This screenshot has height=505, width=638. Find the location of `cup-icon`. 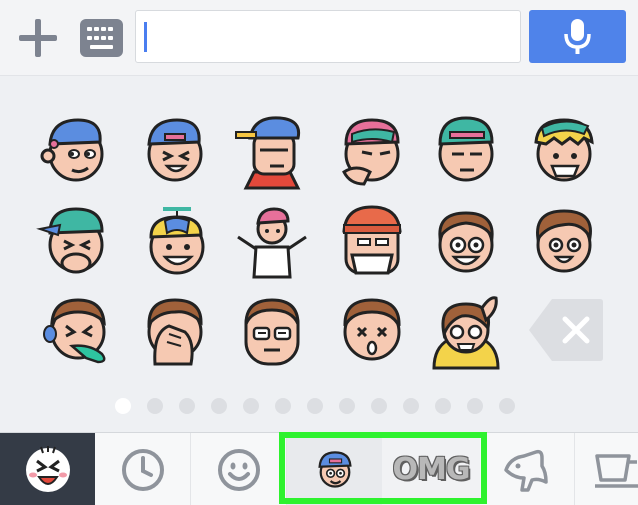

cup-icon is located at coordinates (616, 470).